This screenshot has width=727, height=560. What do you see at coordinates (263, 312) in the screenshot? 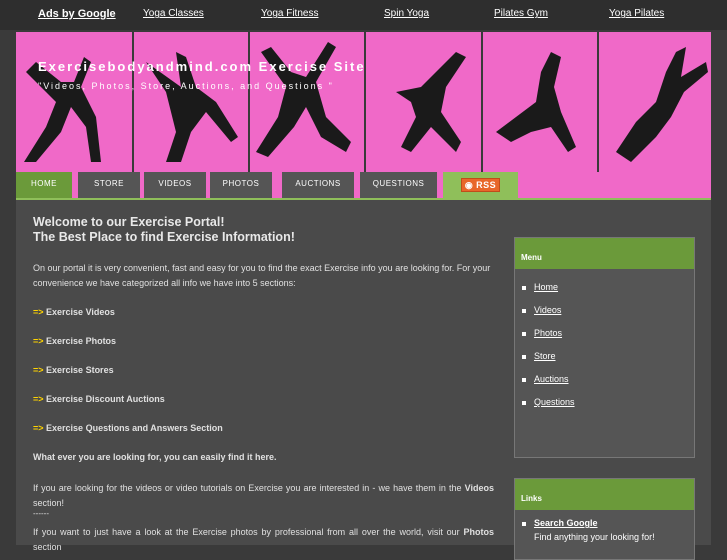
I see `section-item: => Exercise Videos` at bounding box center [263, 312].